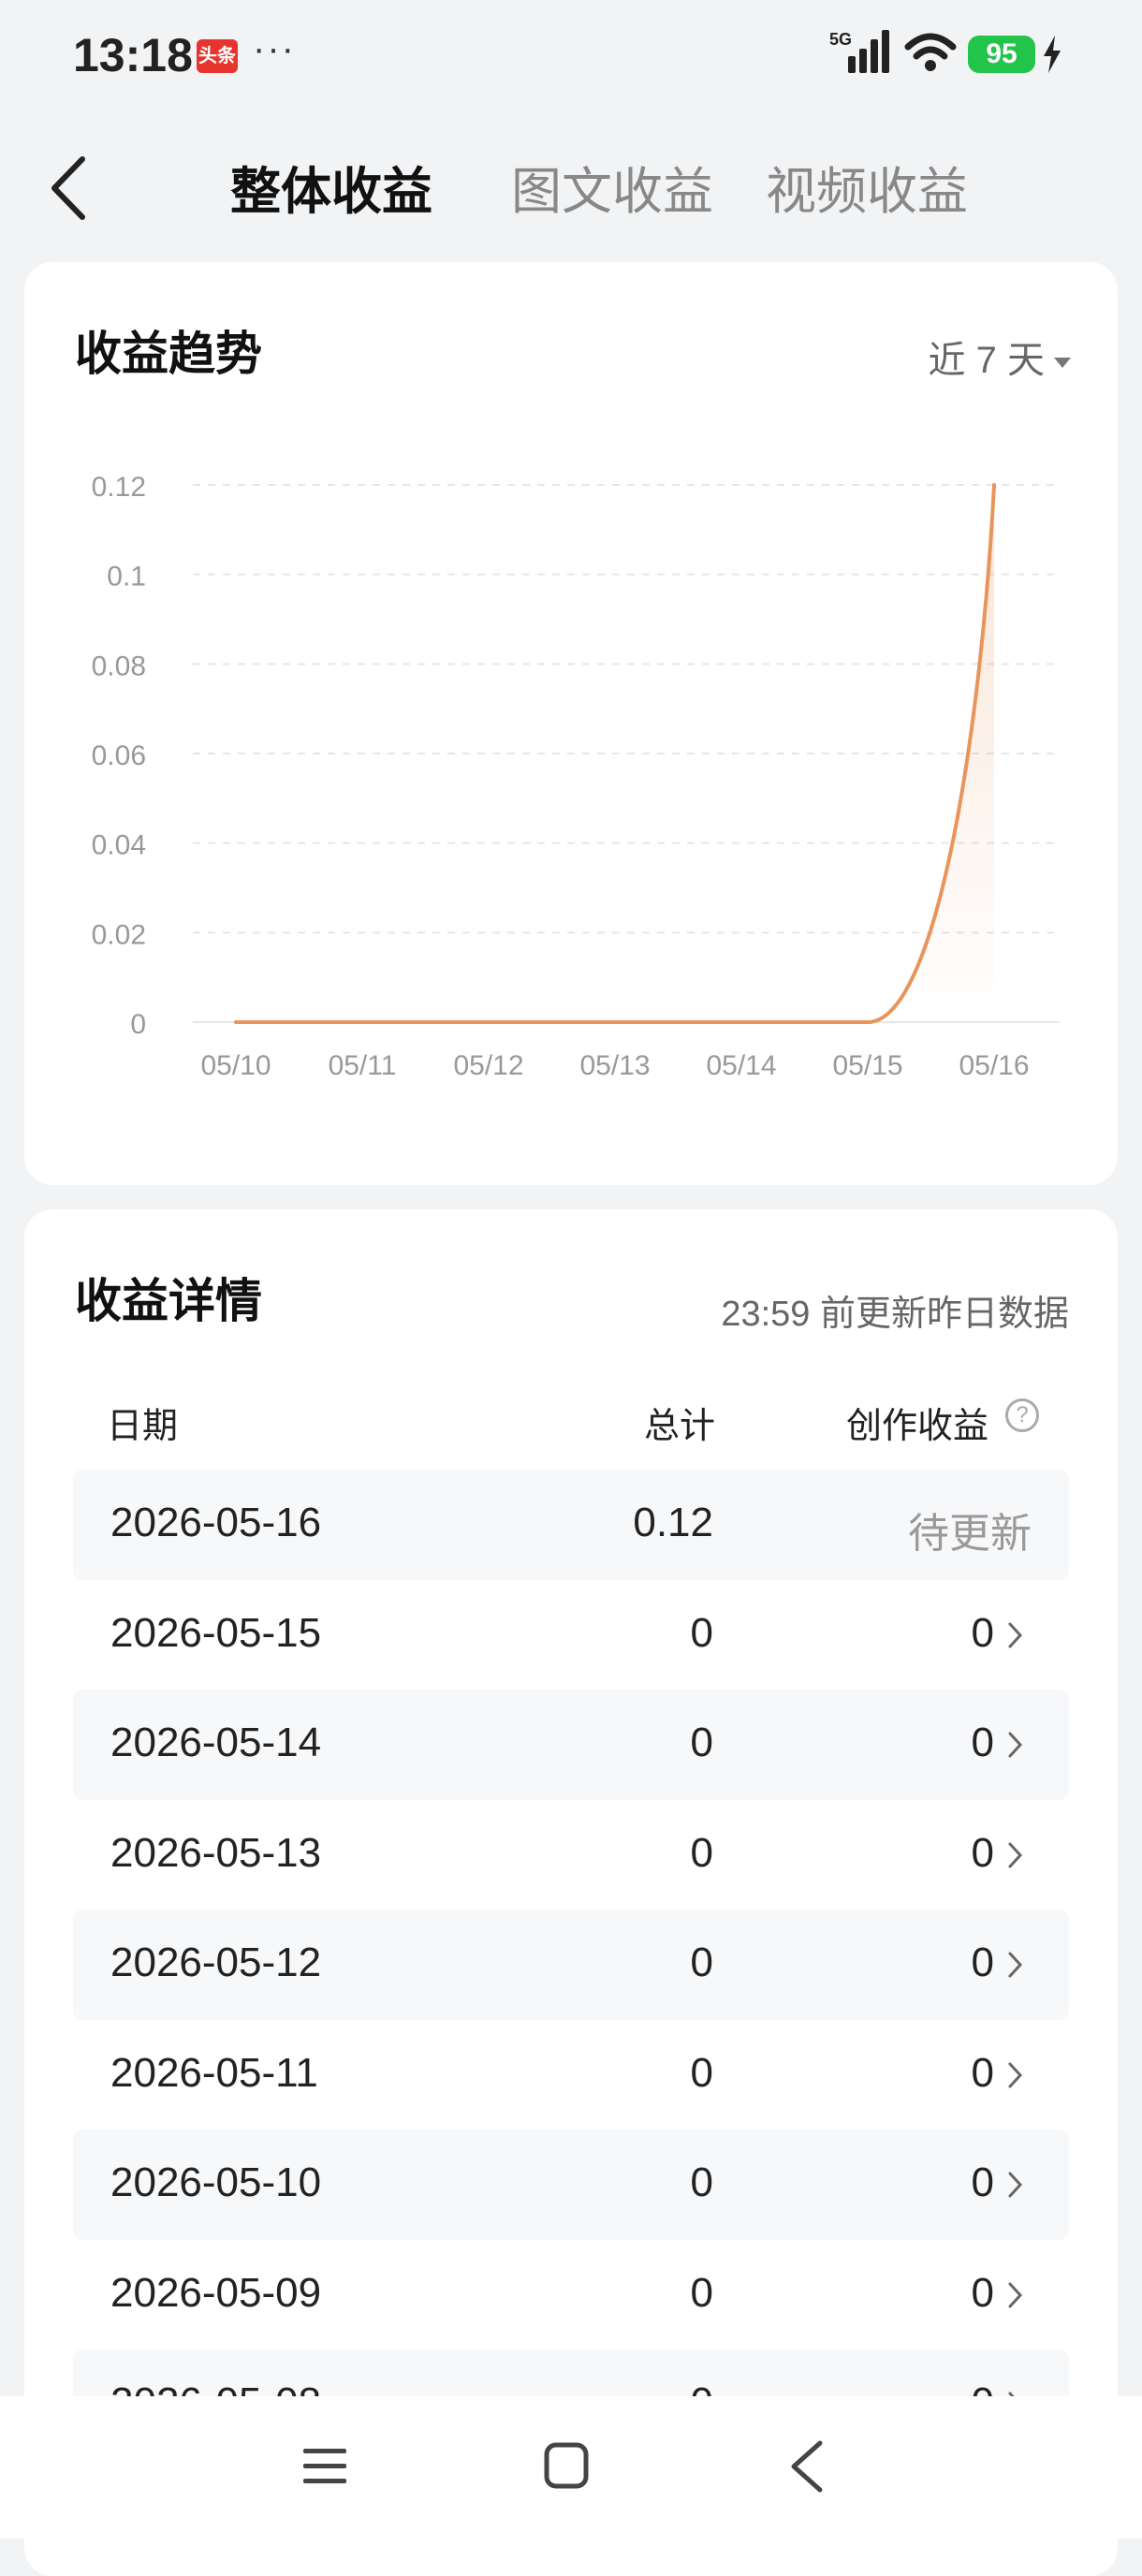  Describe the element at coordinates (1022, 1415) in the screenshot. I see `help-icon: ?` at that location.